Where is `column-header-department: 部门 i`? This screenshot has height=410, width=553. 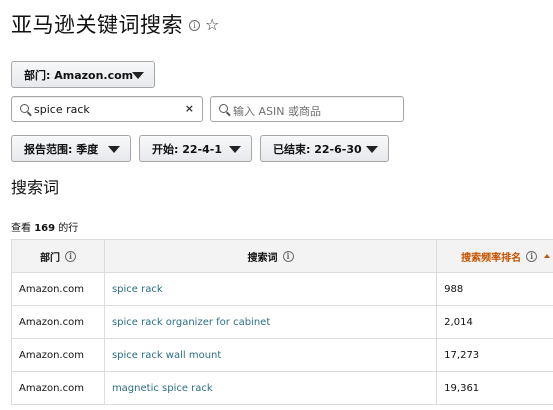
column-header-department: 部门 i is located at coordinates (58, 256).